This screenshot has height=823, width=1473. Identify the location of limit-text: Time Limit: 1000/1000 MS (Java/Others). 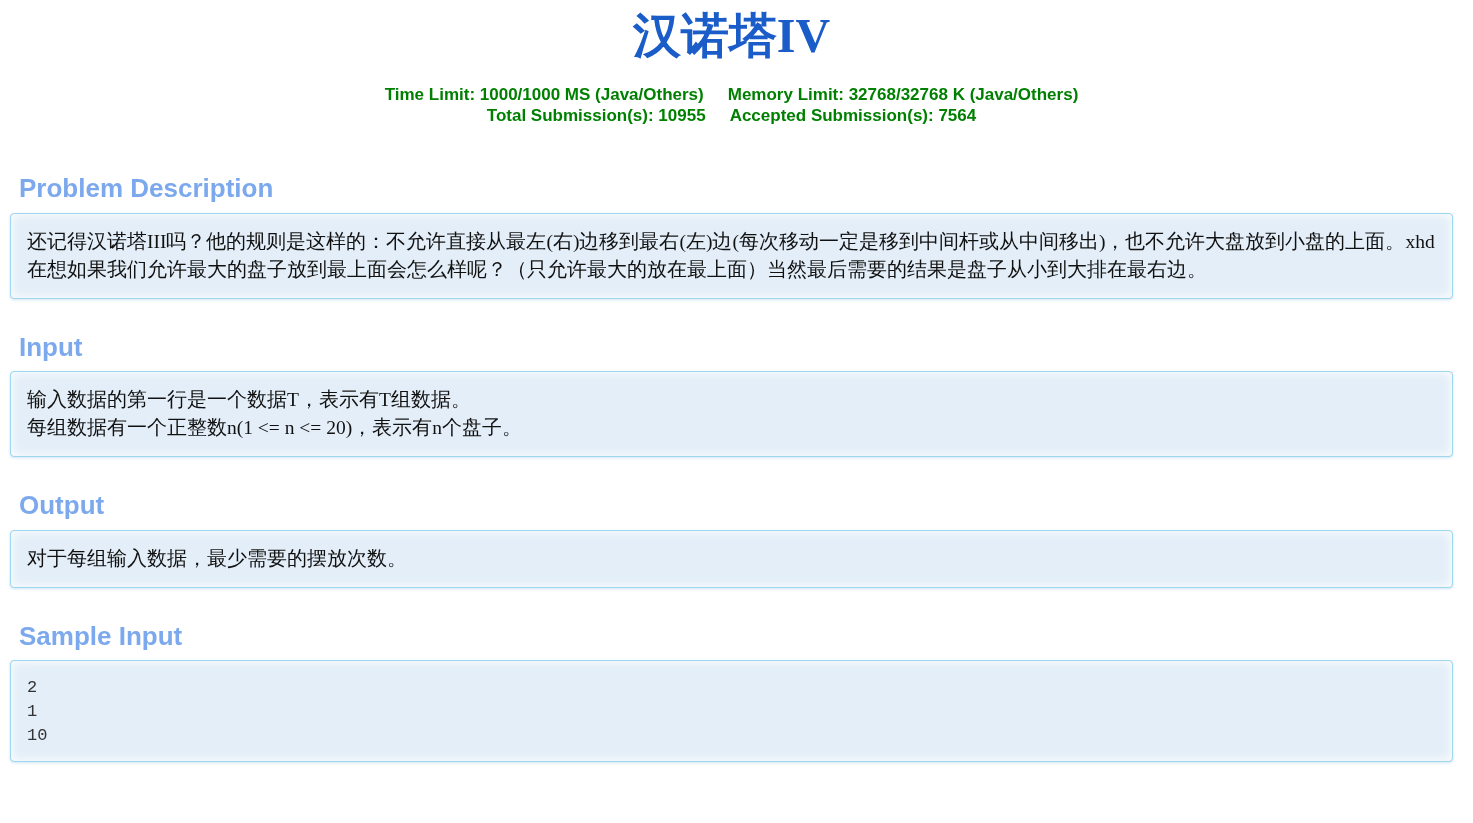
(544, 94).